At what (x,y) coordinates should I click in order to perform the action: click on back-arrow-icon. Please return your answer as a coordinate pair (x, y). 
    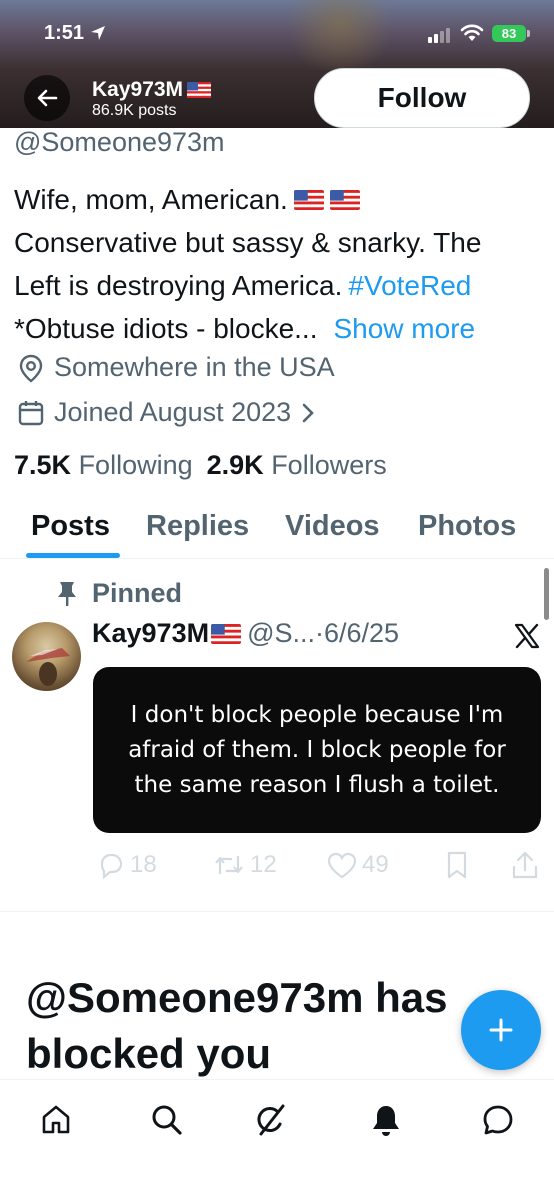
    Looking at the image, I should click on (47, 98).